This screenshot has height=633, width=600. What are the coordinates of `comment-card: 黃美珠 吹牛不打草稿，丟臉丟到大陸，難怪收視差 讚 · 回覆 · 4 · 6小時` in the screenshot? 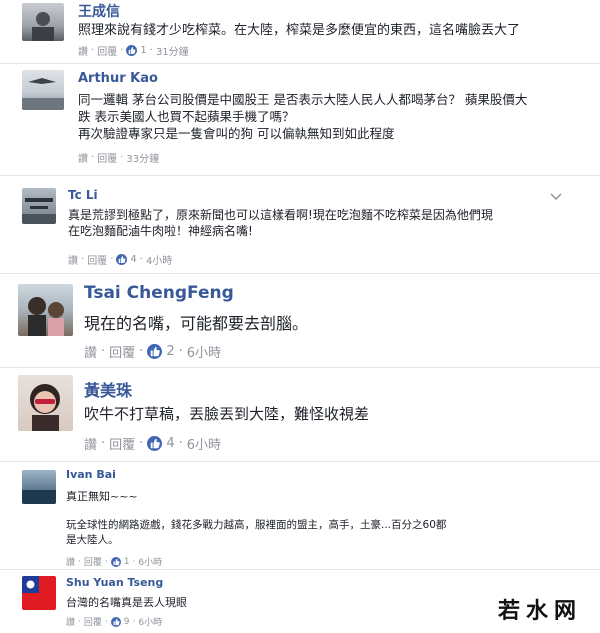 It's located at (300, 414).